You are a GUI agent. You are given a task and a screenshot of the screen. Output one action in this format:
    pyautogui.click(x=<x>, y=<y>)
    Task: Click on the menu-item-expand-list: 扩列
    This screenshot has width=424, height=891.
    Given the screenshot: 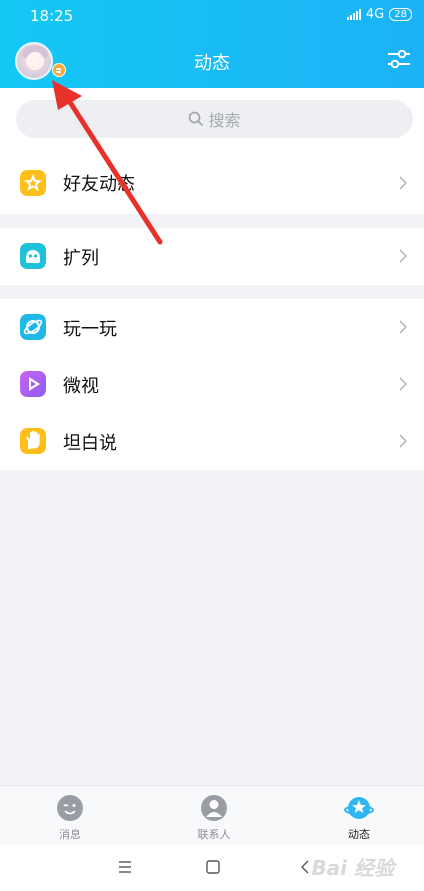 What is the action you would take?
    pyautogui.click(x=212, y=256)
    